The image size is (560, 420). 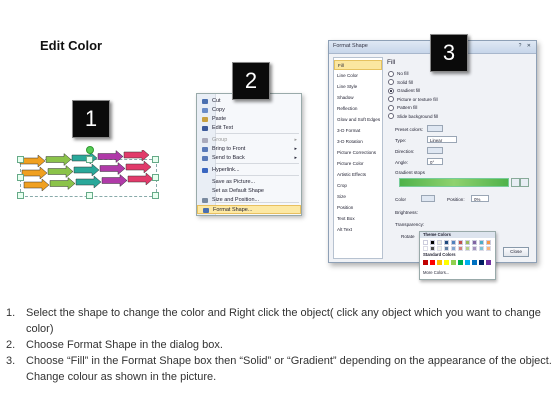 What do you see at coordinates (249, 149) in the screenshot?
I see `context-menu-item: Bring to Front ▸` at bounding box center [249, 149].